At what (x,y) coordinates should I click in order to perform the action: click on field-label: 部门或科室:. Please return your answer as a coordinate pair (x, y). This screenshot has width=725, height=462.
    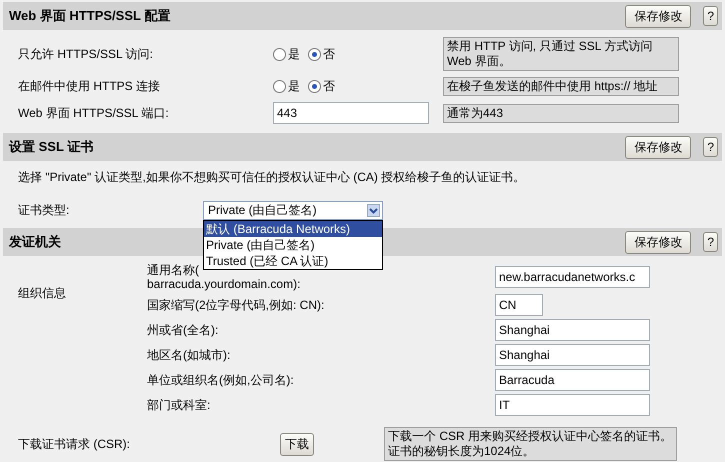
    Looking at the image, I should click on (179, 405).